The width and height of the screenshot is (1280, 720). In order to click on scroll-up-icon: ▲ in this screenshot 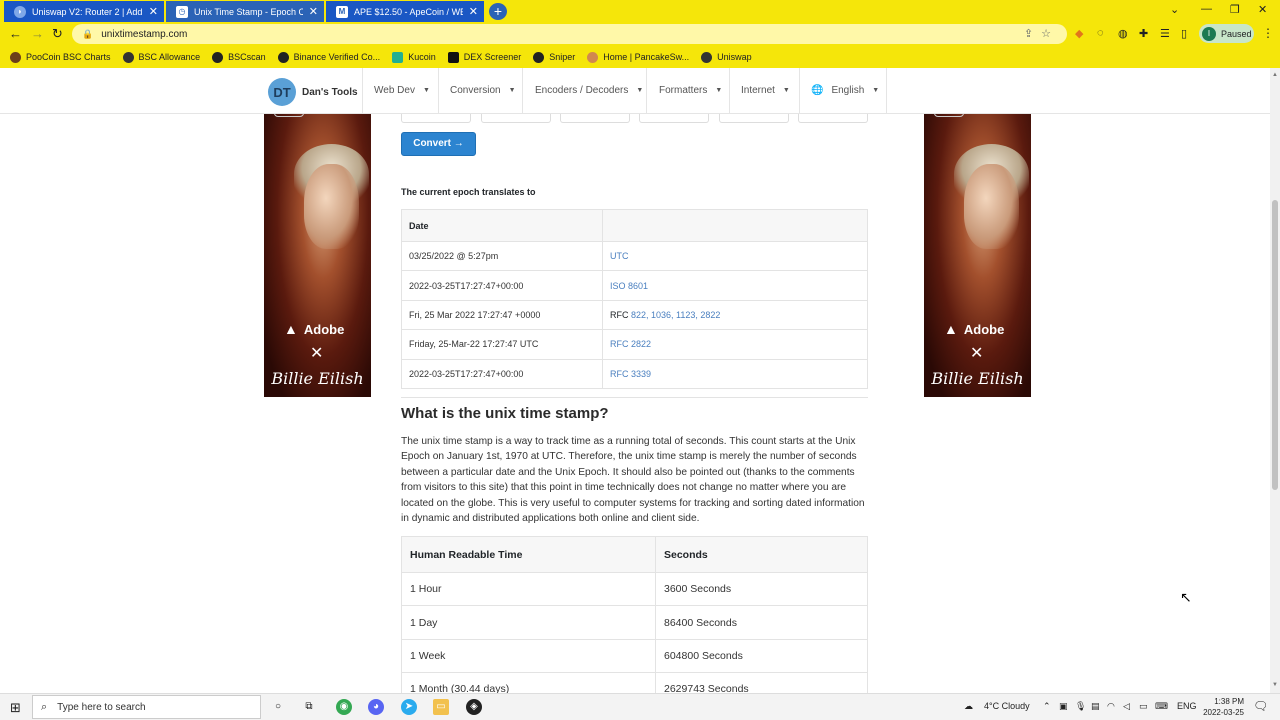, I will do `click(1275, 75)`.